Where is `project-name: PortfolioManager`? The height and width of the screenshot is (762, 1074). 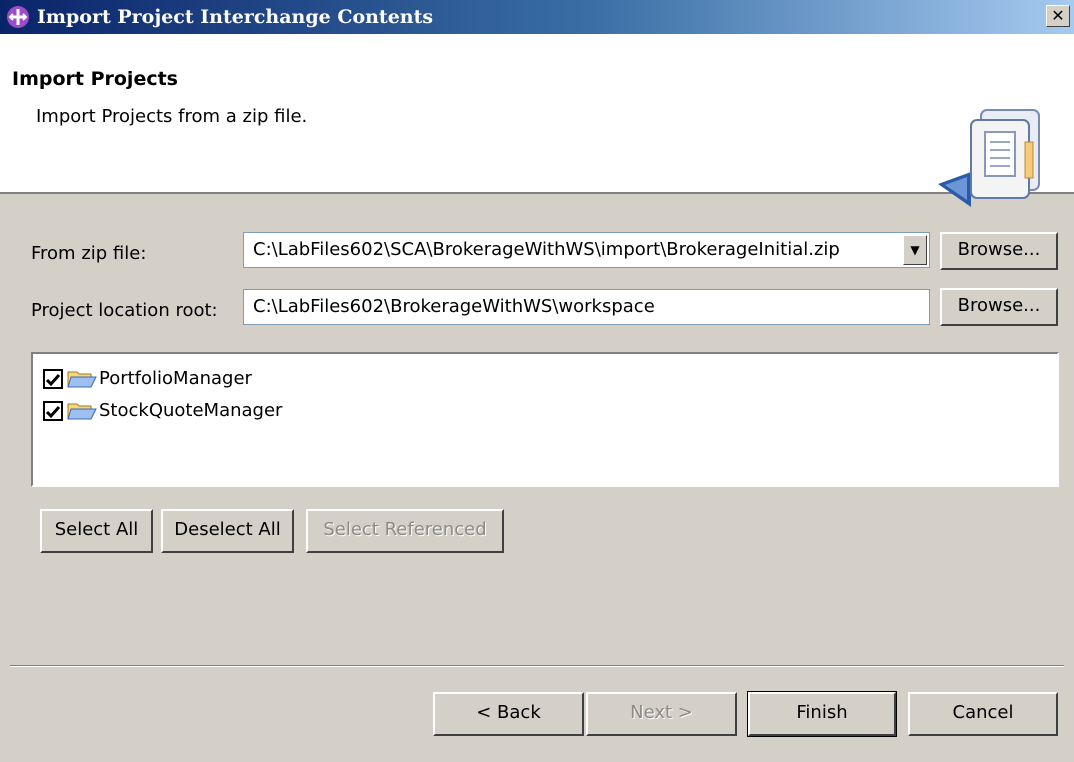 project-name: PortfolioManager is located at coordinates (175, 378).